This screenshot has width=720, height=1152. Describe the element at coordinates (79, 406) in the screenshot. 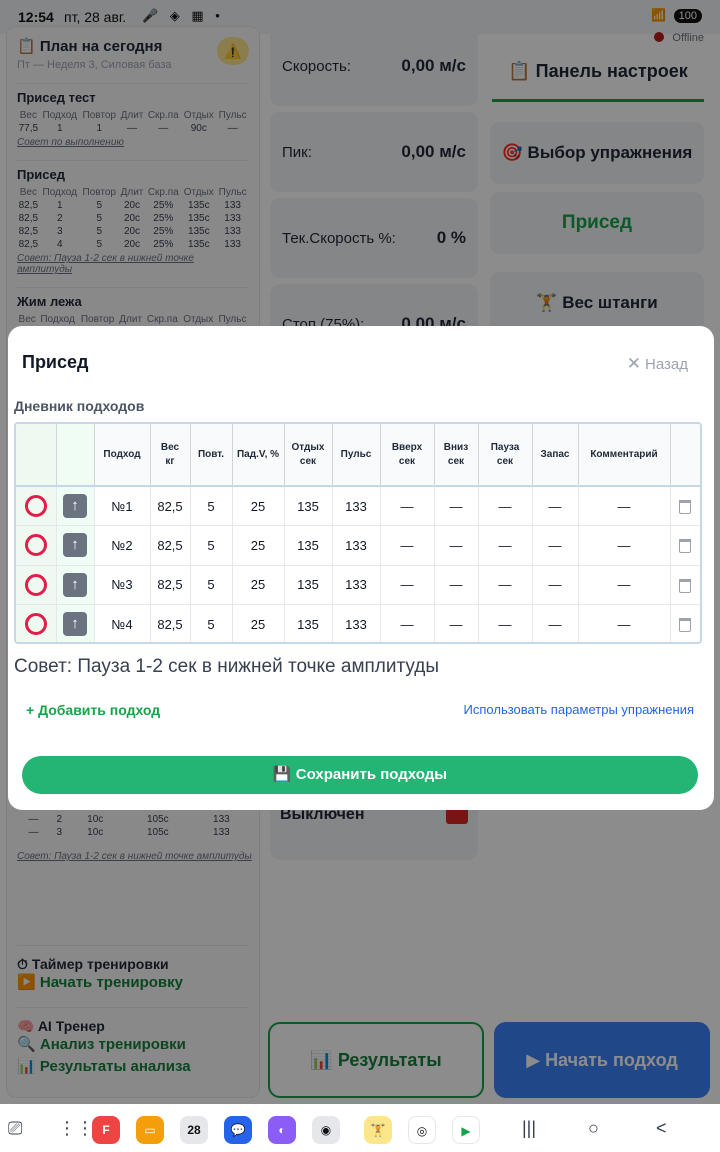

I see `diary-title: Дневник подходов` at that location.